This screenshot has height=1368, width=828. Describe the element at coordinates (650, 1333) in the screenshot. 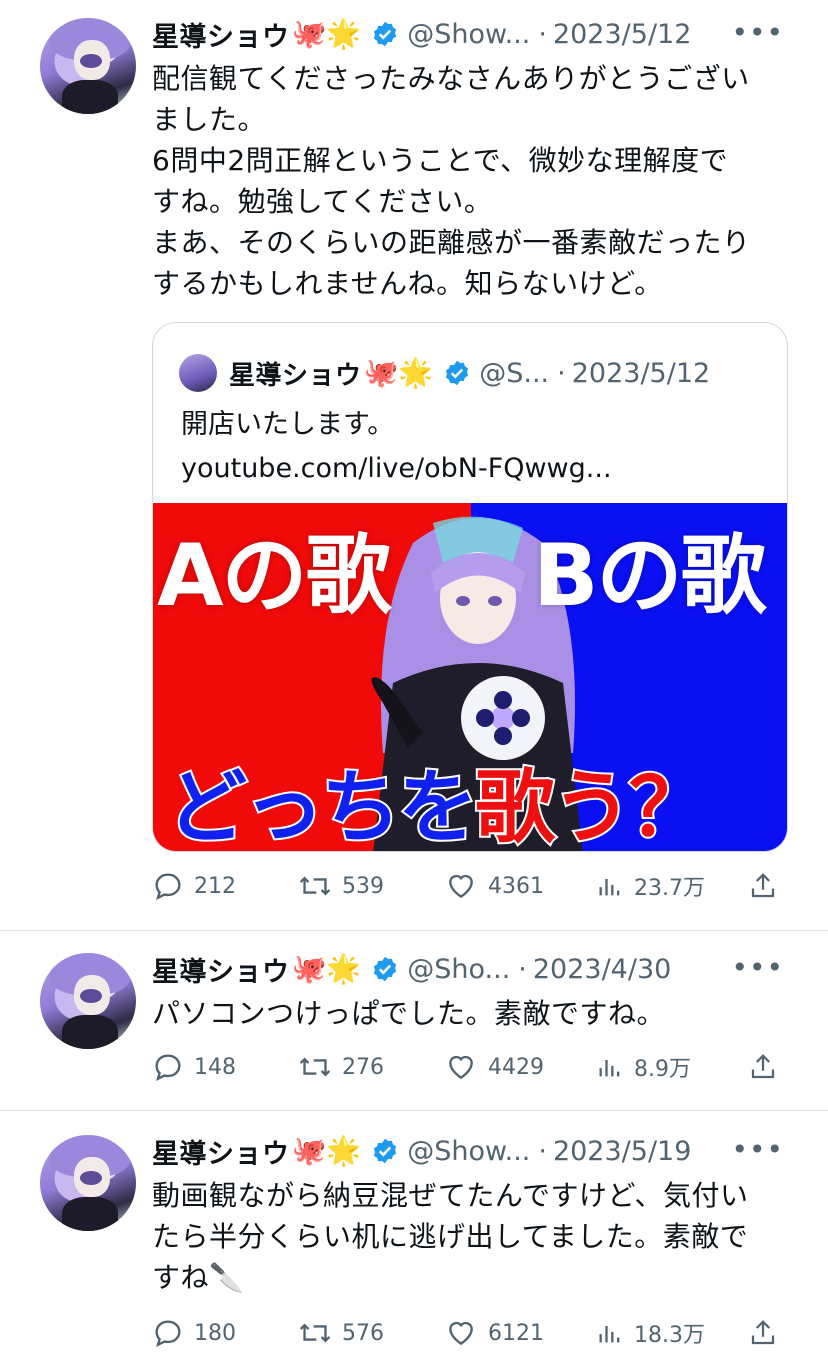

I see `views-button: 18.3万` at that location.